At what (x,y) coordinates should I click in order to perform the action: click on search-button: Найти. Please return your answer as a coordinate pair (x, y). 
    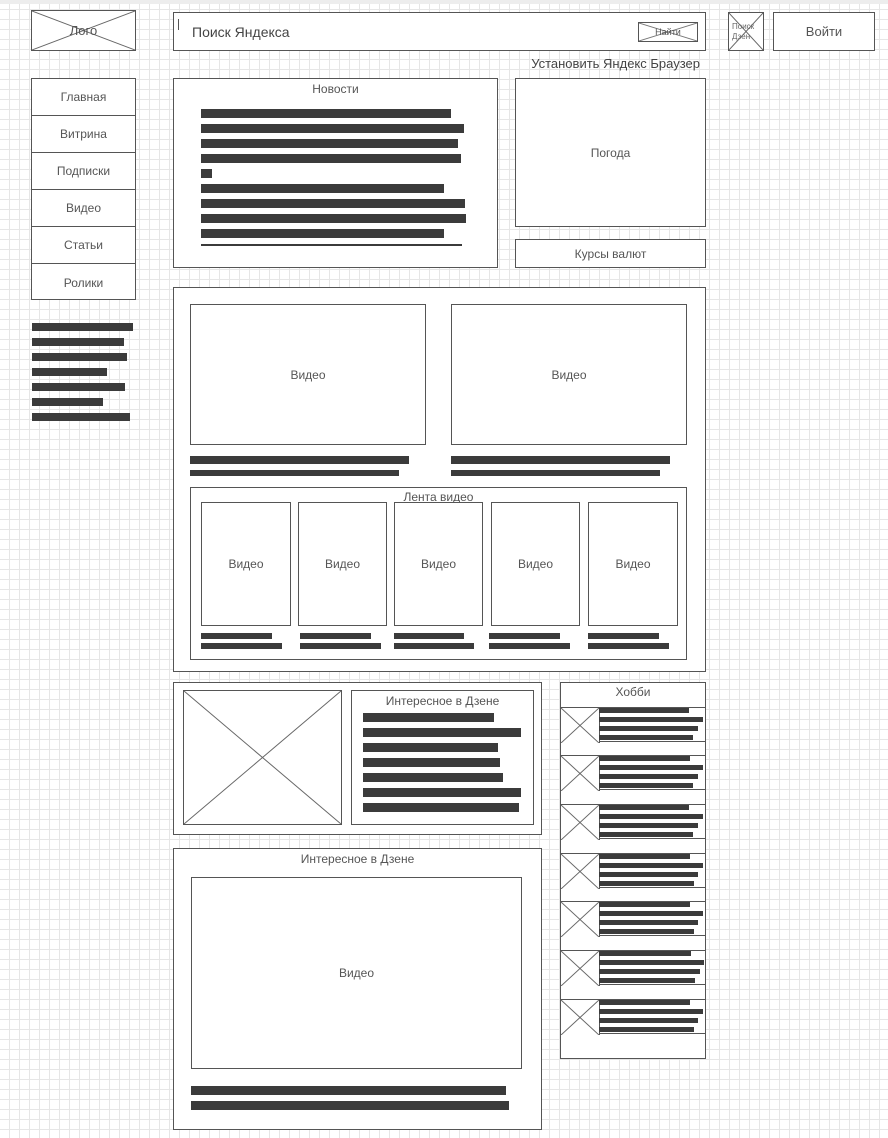
    Looking at the image, I should click on (668, 32).